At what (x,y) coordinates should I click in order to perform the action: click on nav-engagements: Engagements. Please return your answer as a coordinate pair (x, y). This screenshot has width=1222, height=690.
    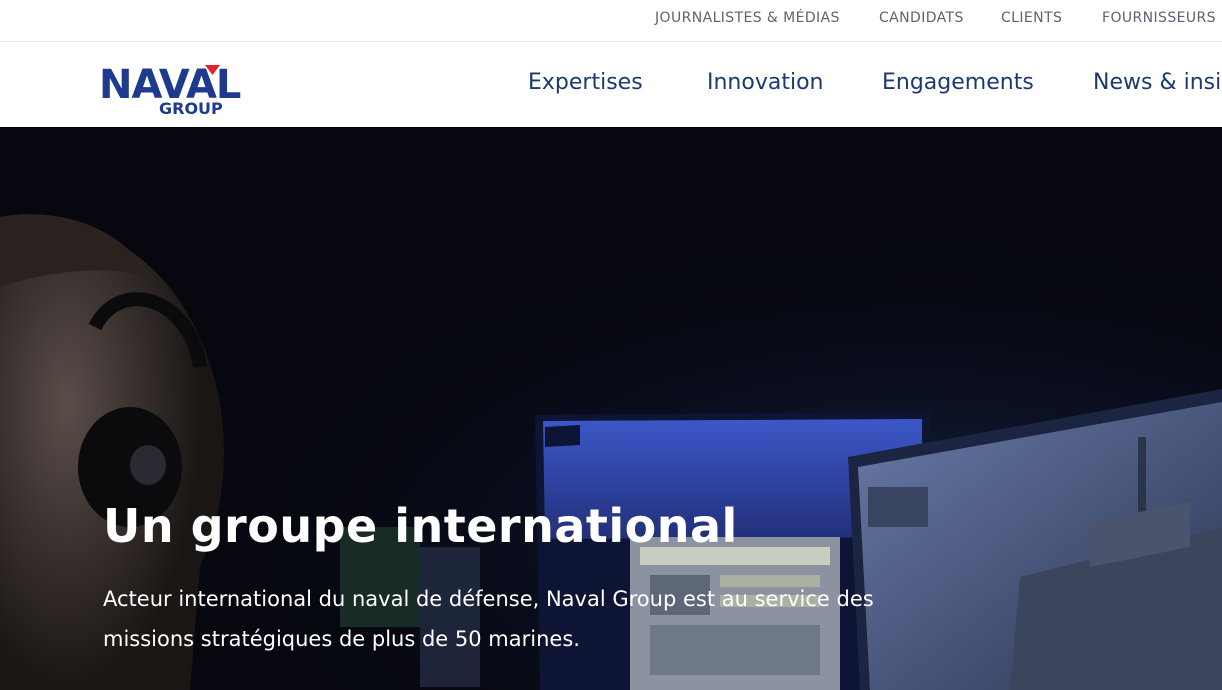
    Looking at the image, I should click on (958, 82).